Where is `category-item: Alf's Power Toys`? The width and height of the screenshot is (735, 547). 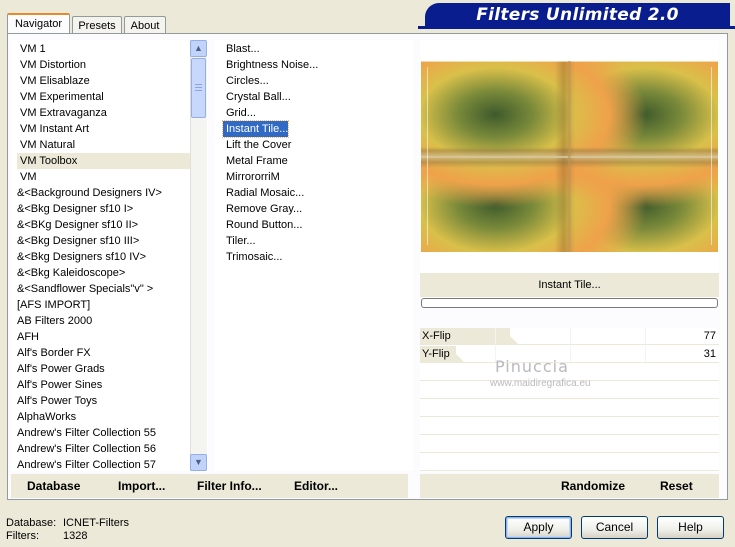
category-item: Alf's Power Toys is located at coordinates (100, 401).